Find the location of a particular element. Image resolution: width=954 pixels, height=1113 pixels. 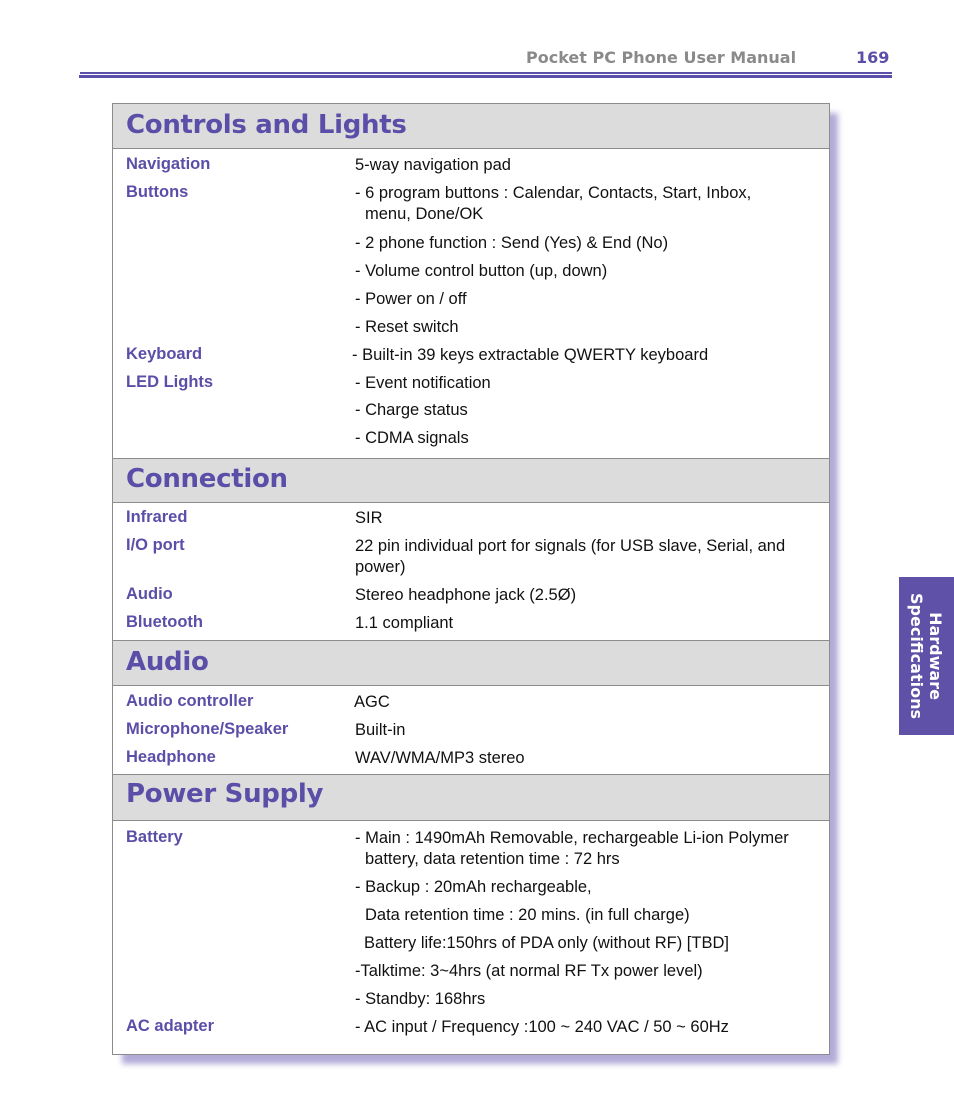

spec-value: - Reset switch is located at coordinates (407, 327).